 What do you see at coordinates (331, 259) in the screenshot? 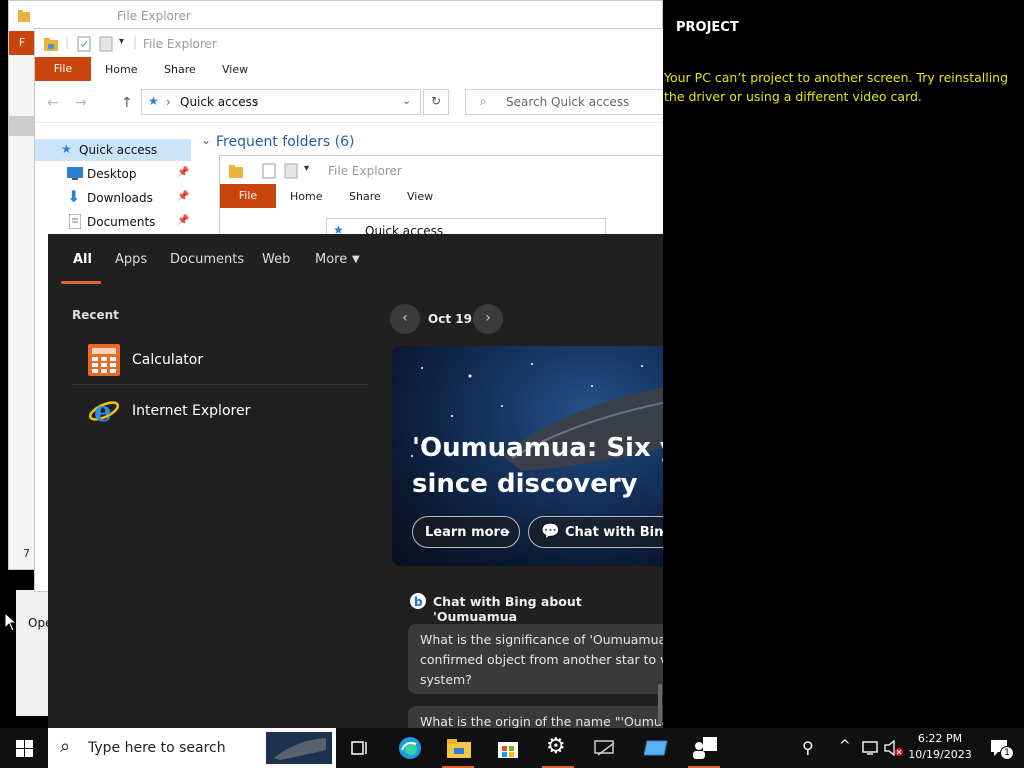
I see `tab-more: More` at bounding box center [331, 259].